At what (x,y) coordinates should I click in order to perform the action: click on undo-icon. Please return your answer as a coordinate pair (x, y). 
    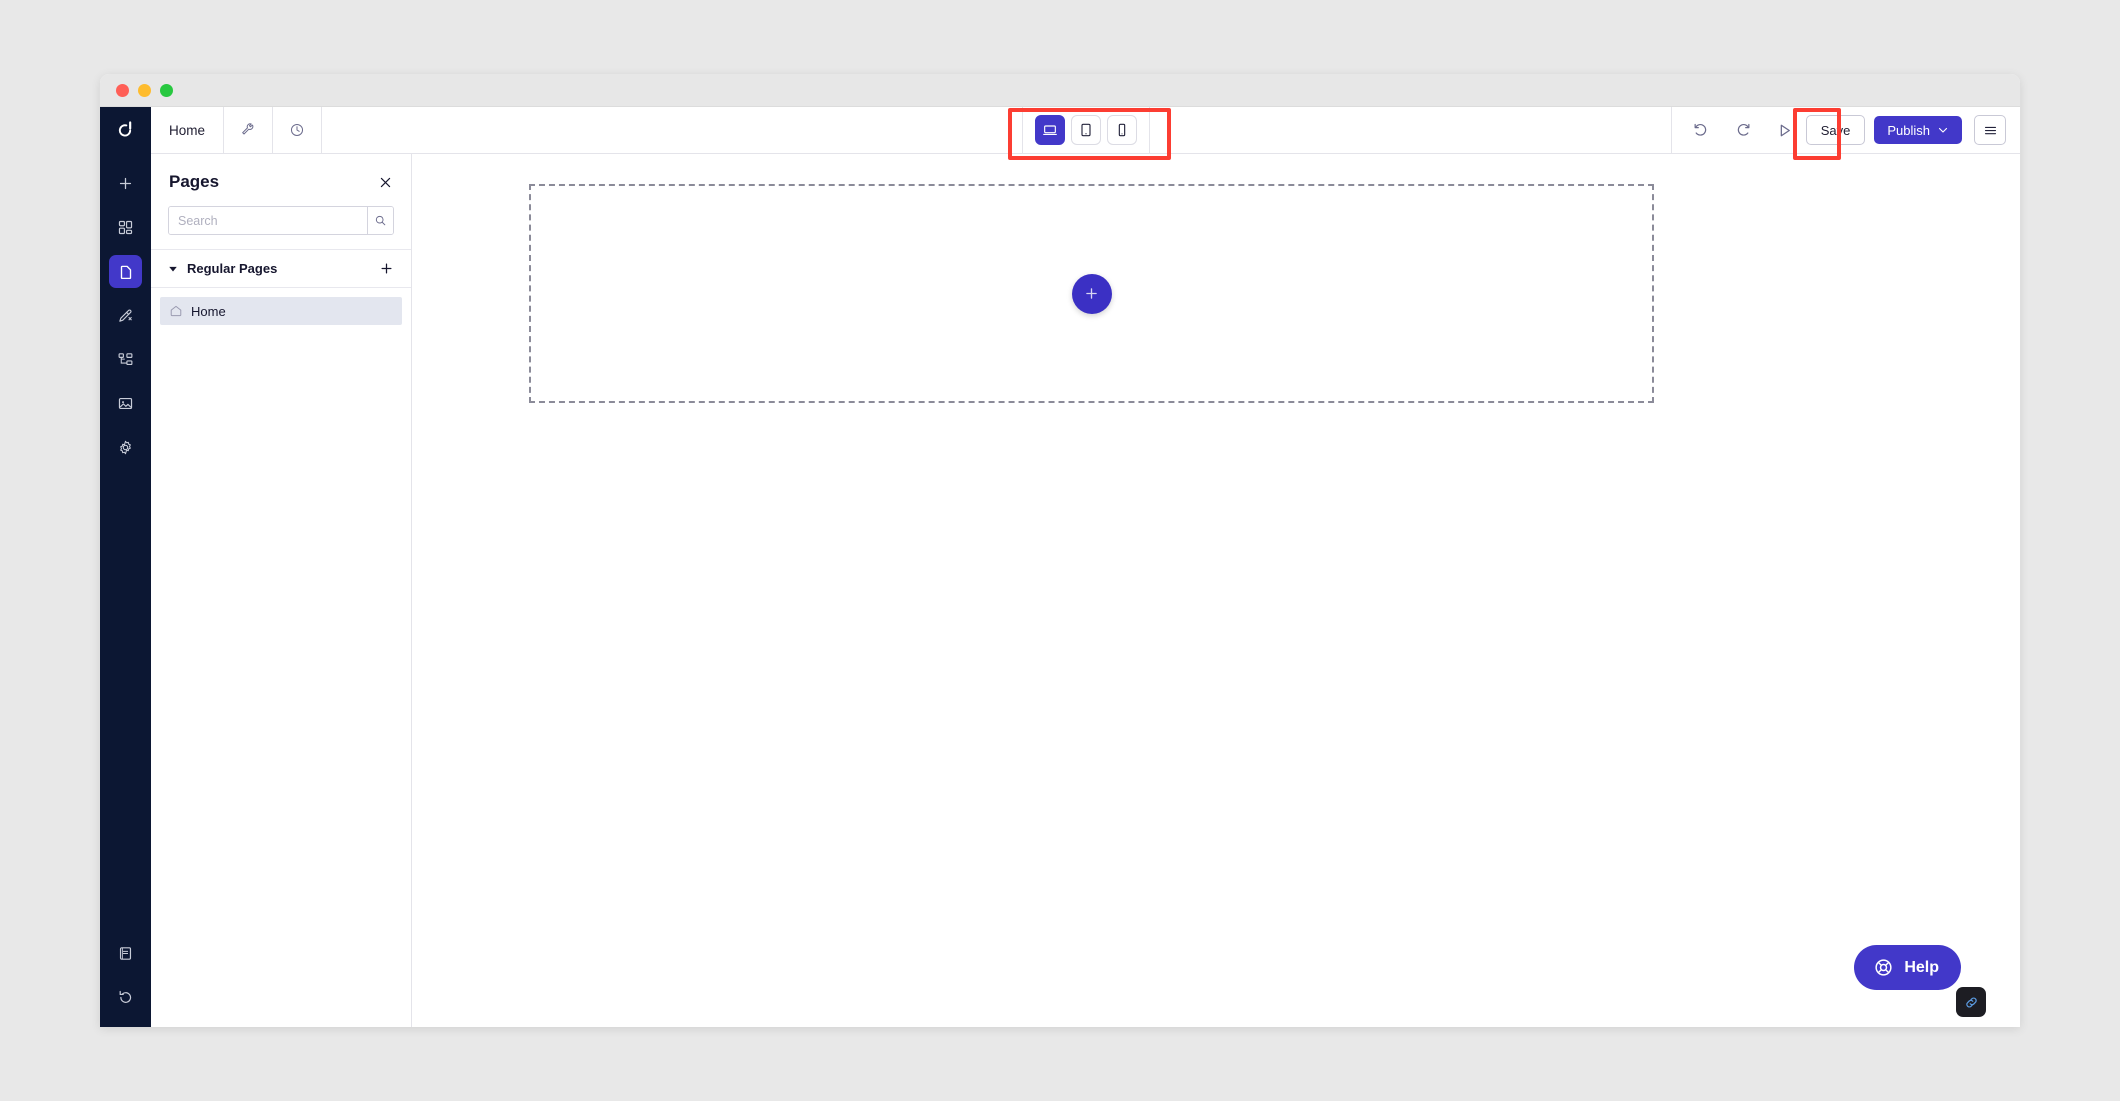
    Looking at the image, I should click on (1700, 129).